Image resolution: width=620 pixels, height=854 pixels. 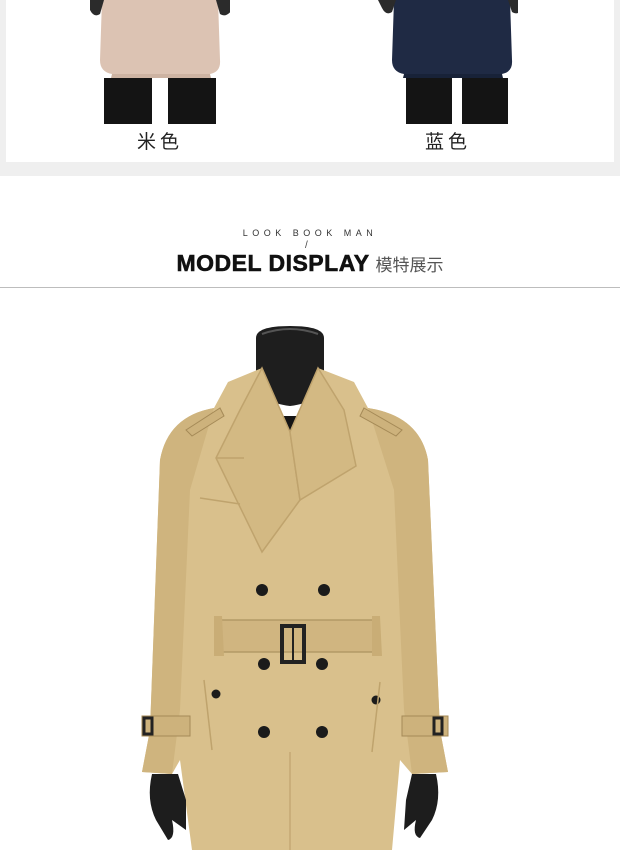 I want to click on variant-label-beige: 米色, so click(x=159, y=142).